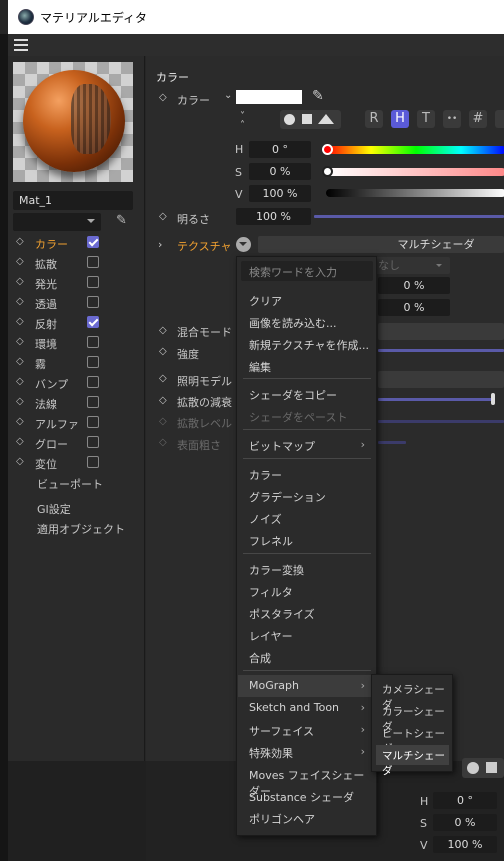 The height and width of the screenshot is (861, 504). Describe the element at coordinates (415, 172) in the screenshot. I see `saturation-slider` at that location.